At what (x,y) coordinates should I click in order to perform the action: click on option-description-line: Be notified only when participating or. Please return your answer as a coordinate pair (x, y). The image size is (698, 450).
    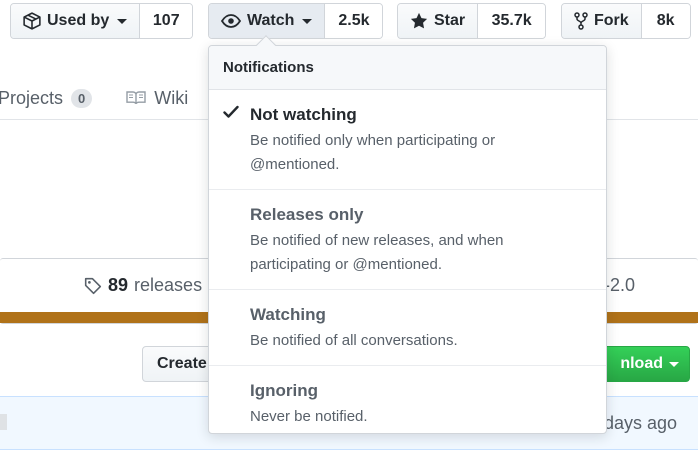
    Looking at the image, I should click on (373, 140).